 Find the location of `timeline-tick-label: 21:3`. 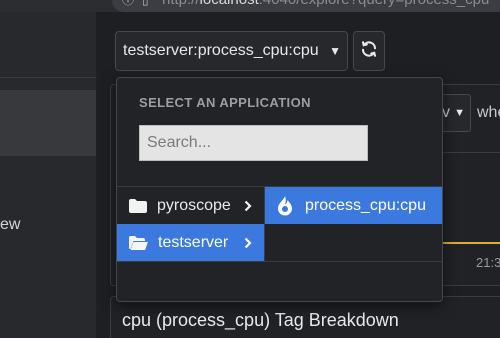

timeline-tick-label: 21:3 is located at coordinates (488, 262).